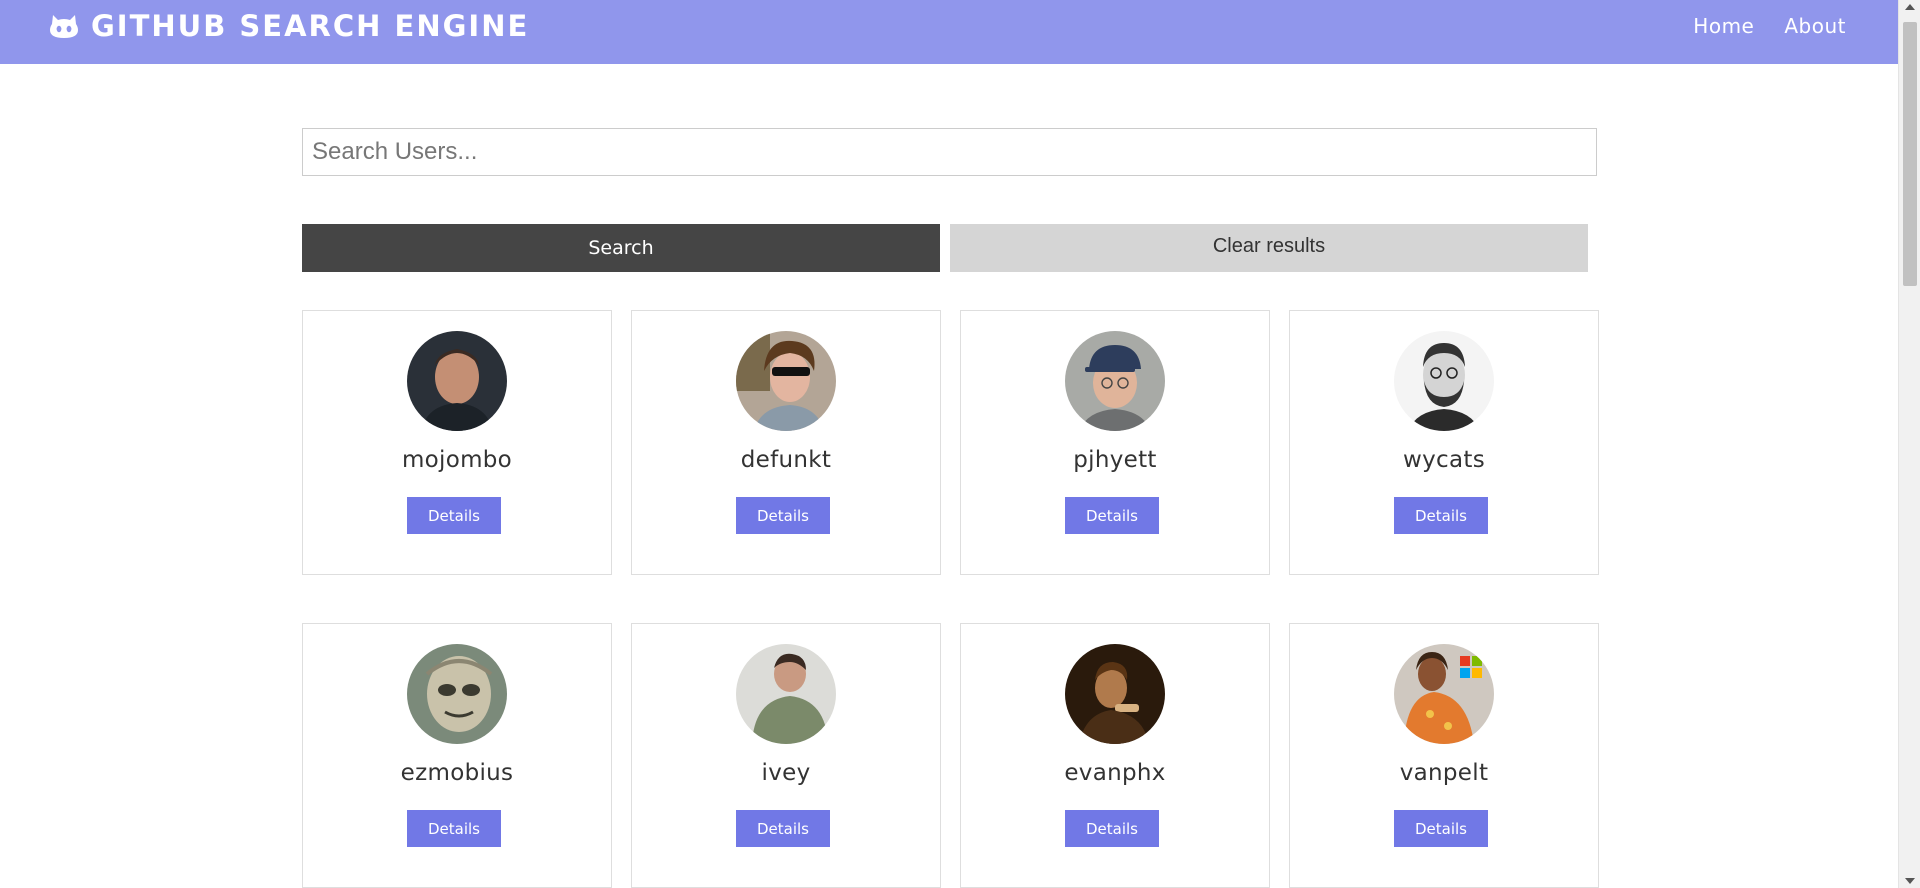  I want to click on username: vanpelt, so click(1444, 773).